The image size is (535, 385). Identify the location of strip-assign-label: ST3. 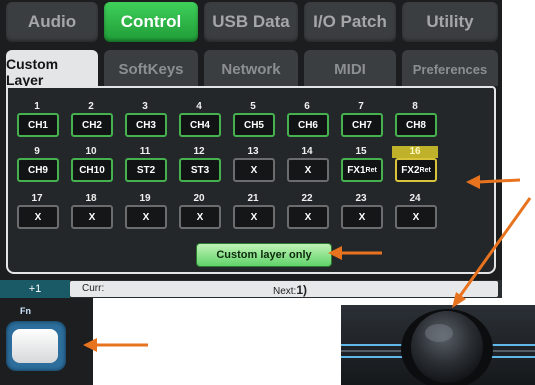
(200, 170).